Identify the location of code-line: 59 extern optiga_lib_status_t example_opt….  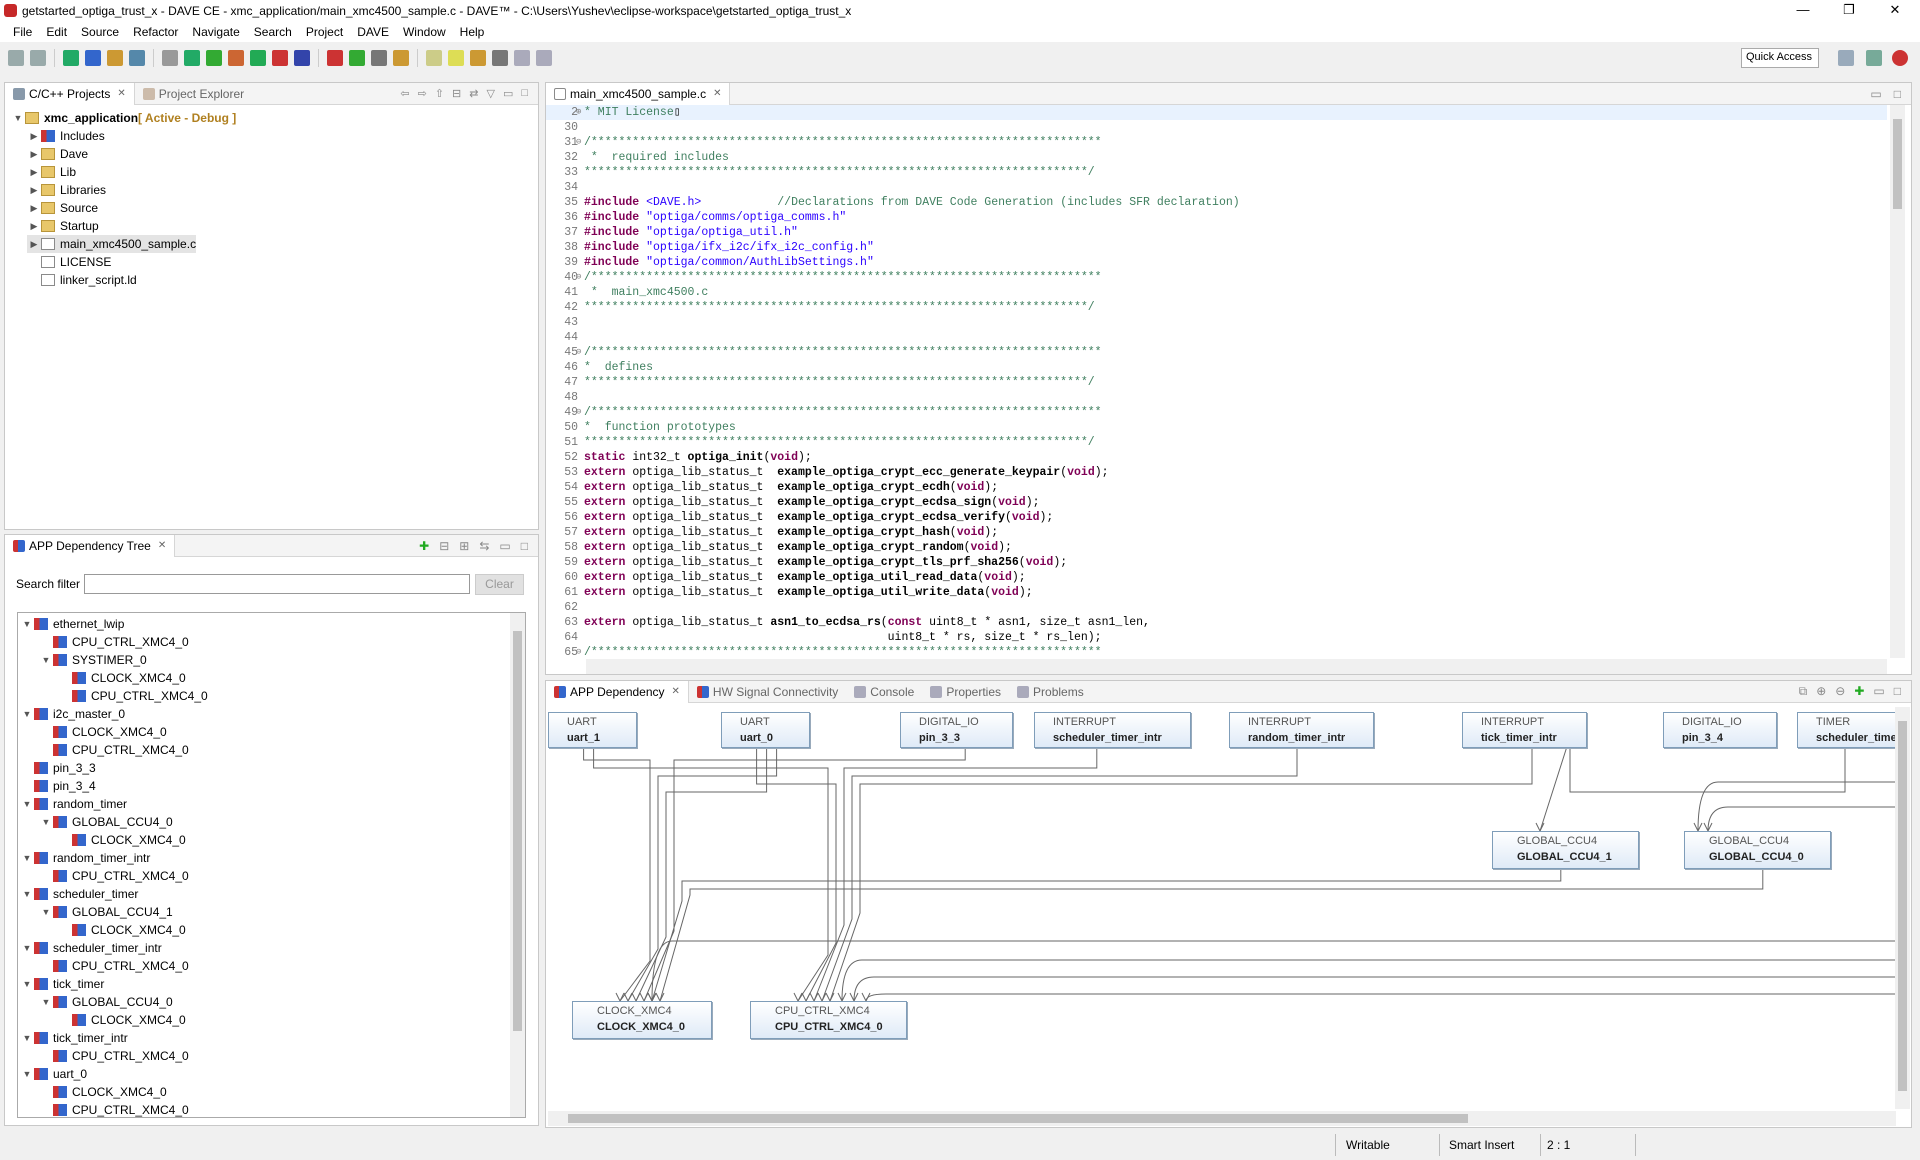
(1216, 562).